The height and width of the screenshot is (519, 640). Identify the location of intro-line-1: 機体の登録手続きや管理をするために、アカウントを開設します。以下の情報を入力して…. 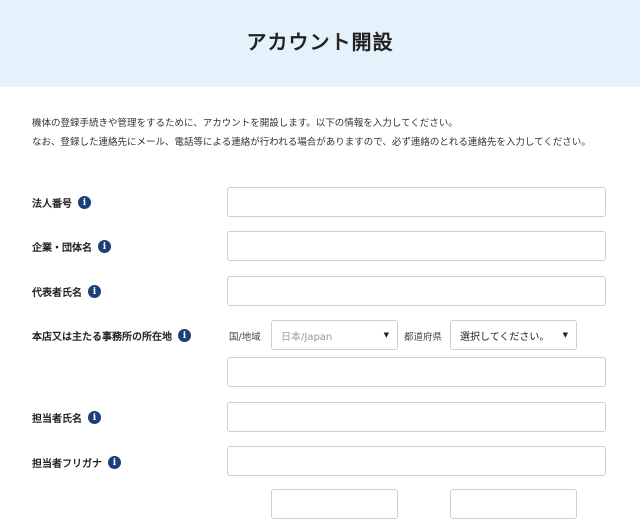
(245, 123).